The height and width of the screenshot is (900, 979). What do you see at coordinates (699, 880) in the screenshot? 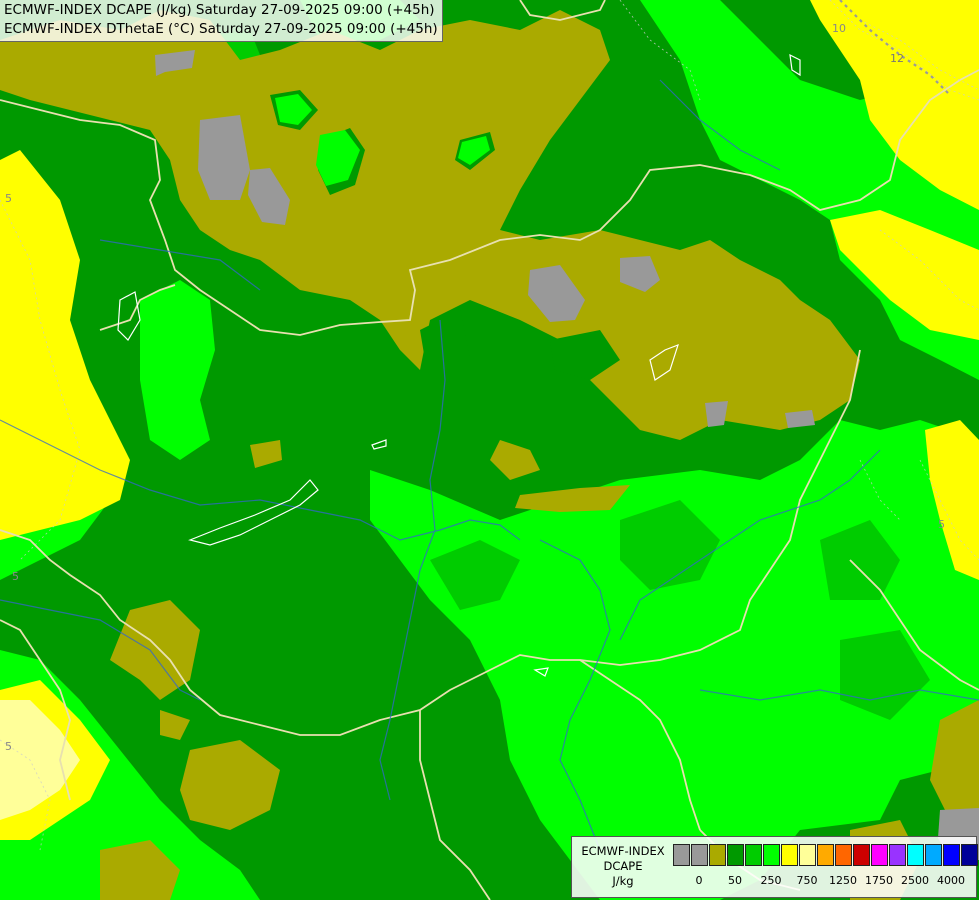
I see `legend-tick-label: 0` at bounding box center [699, 880].